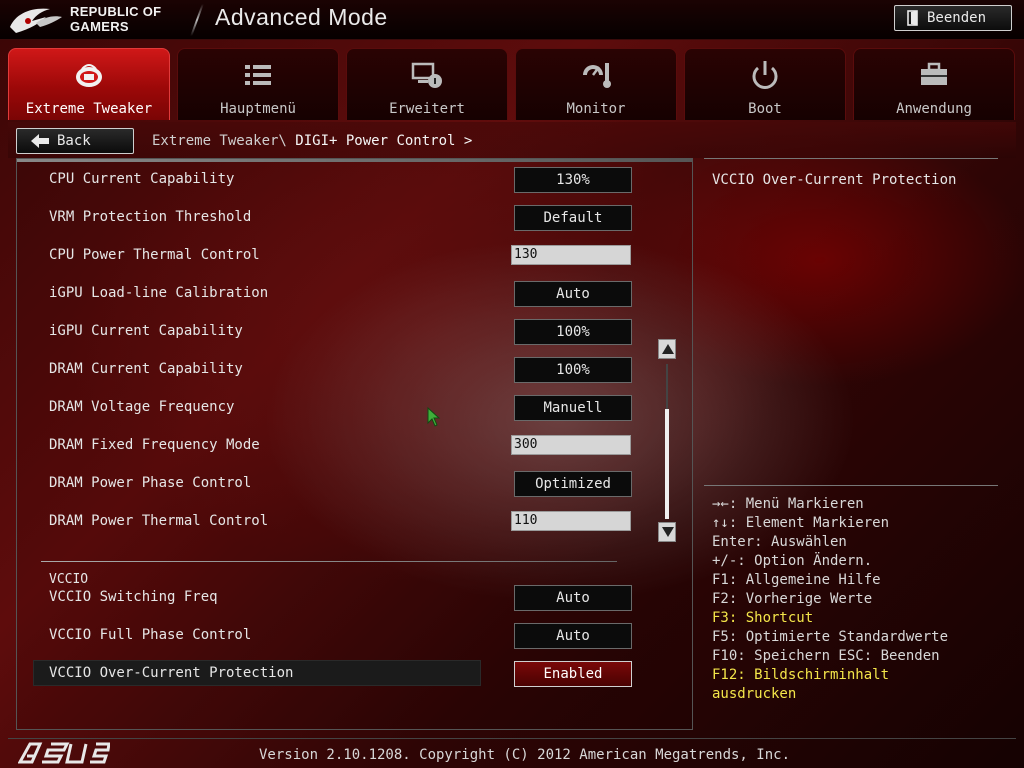 This screenshot has height=768, width=1024. Describe the element at coordinates (855, 675) in the screenshot. I see `hotkey-f12-screenshot: F12: Bildschirminhalt` at that location.